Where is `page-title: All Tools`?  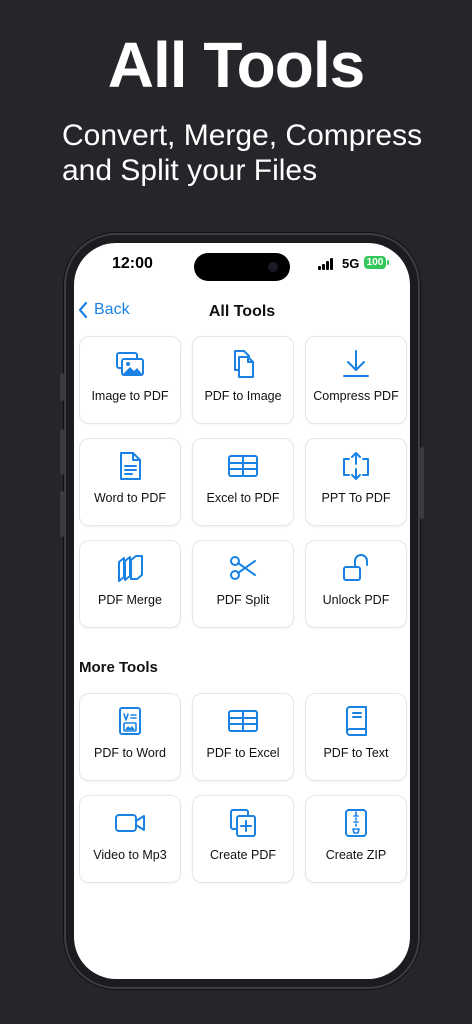 page-title: All Tools is located at coordinates (242, 311).